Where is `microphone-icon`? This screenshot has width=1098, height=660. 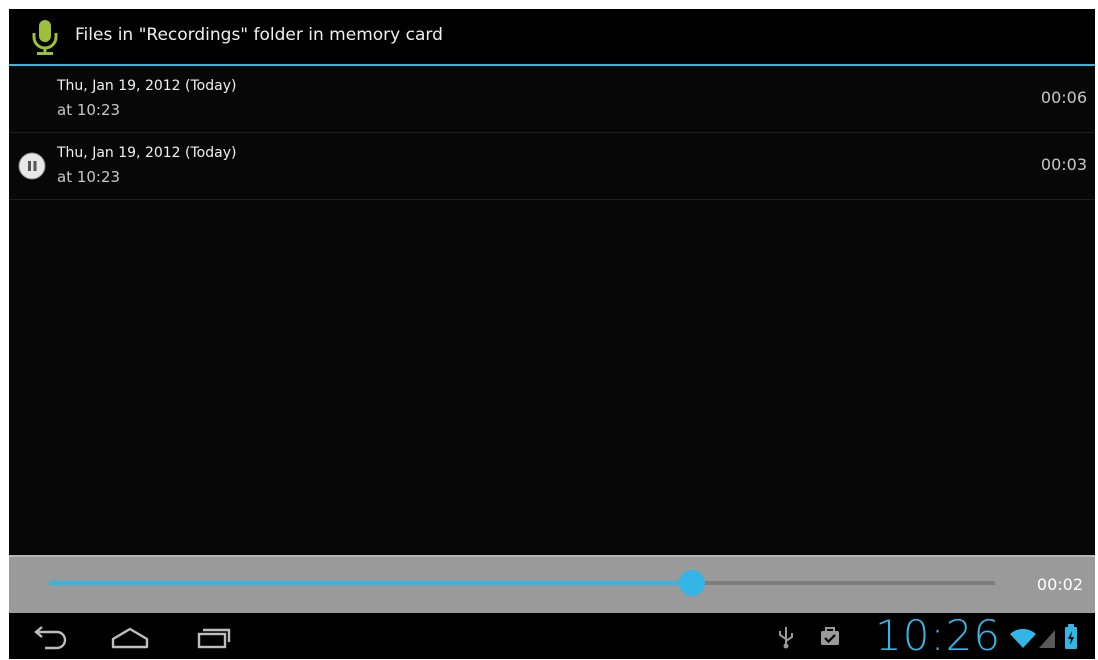 microphone-icon is located at coordinates (45, 37).